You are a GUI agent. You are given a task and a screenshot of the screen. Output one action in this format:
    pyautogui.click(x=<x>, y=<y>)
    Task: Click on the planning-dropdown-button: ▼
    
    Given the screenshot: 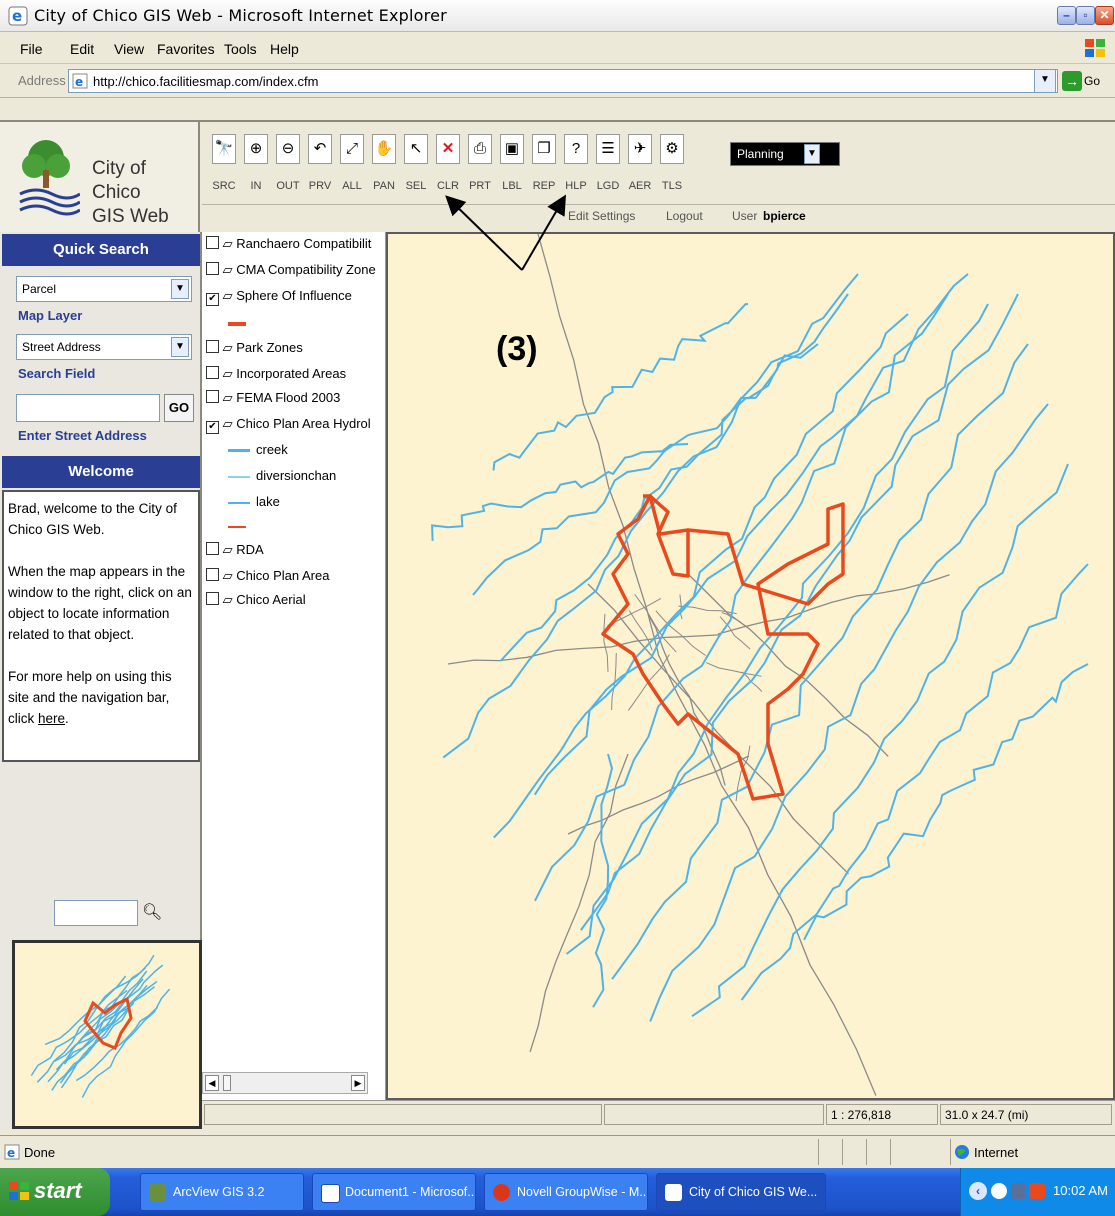 What is the action you would take?
    pyautogui.click(x=812, y=154)
    